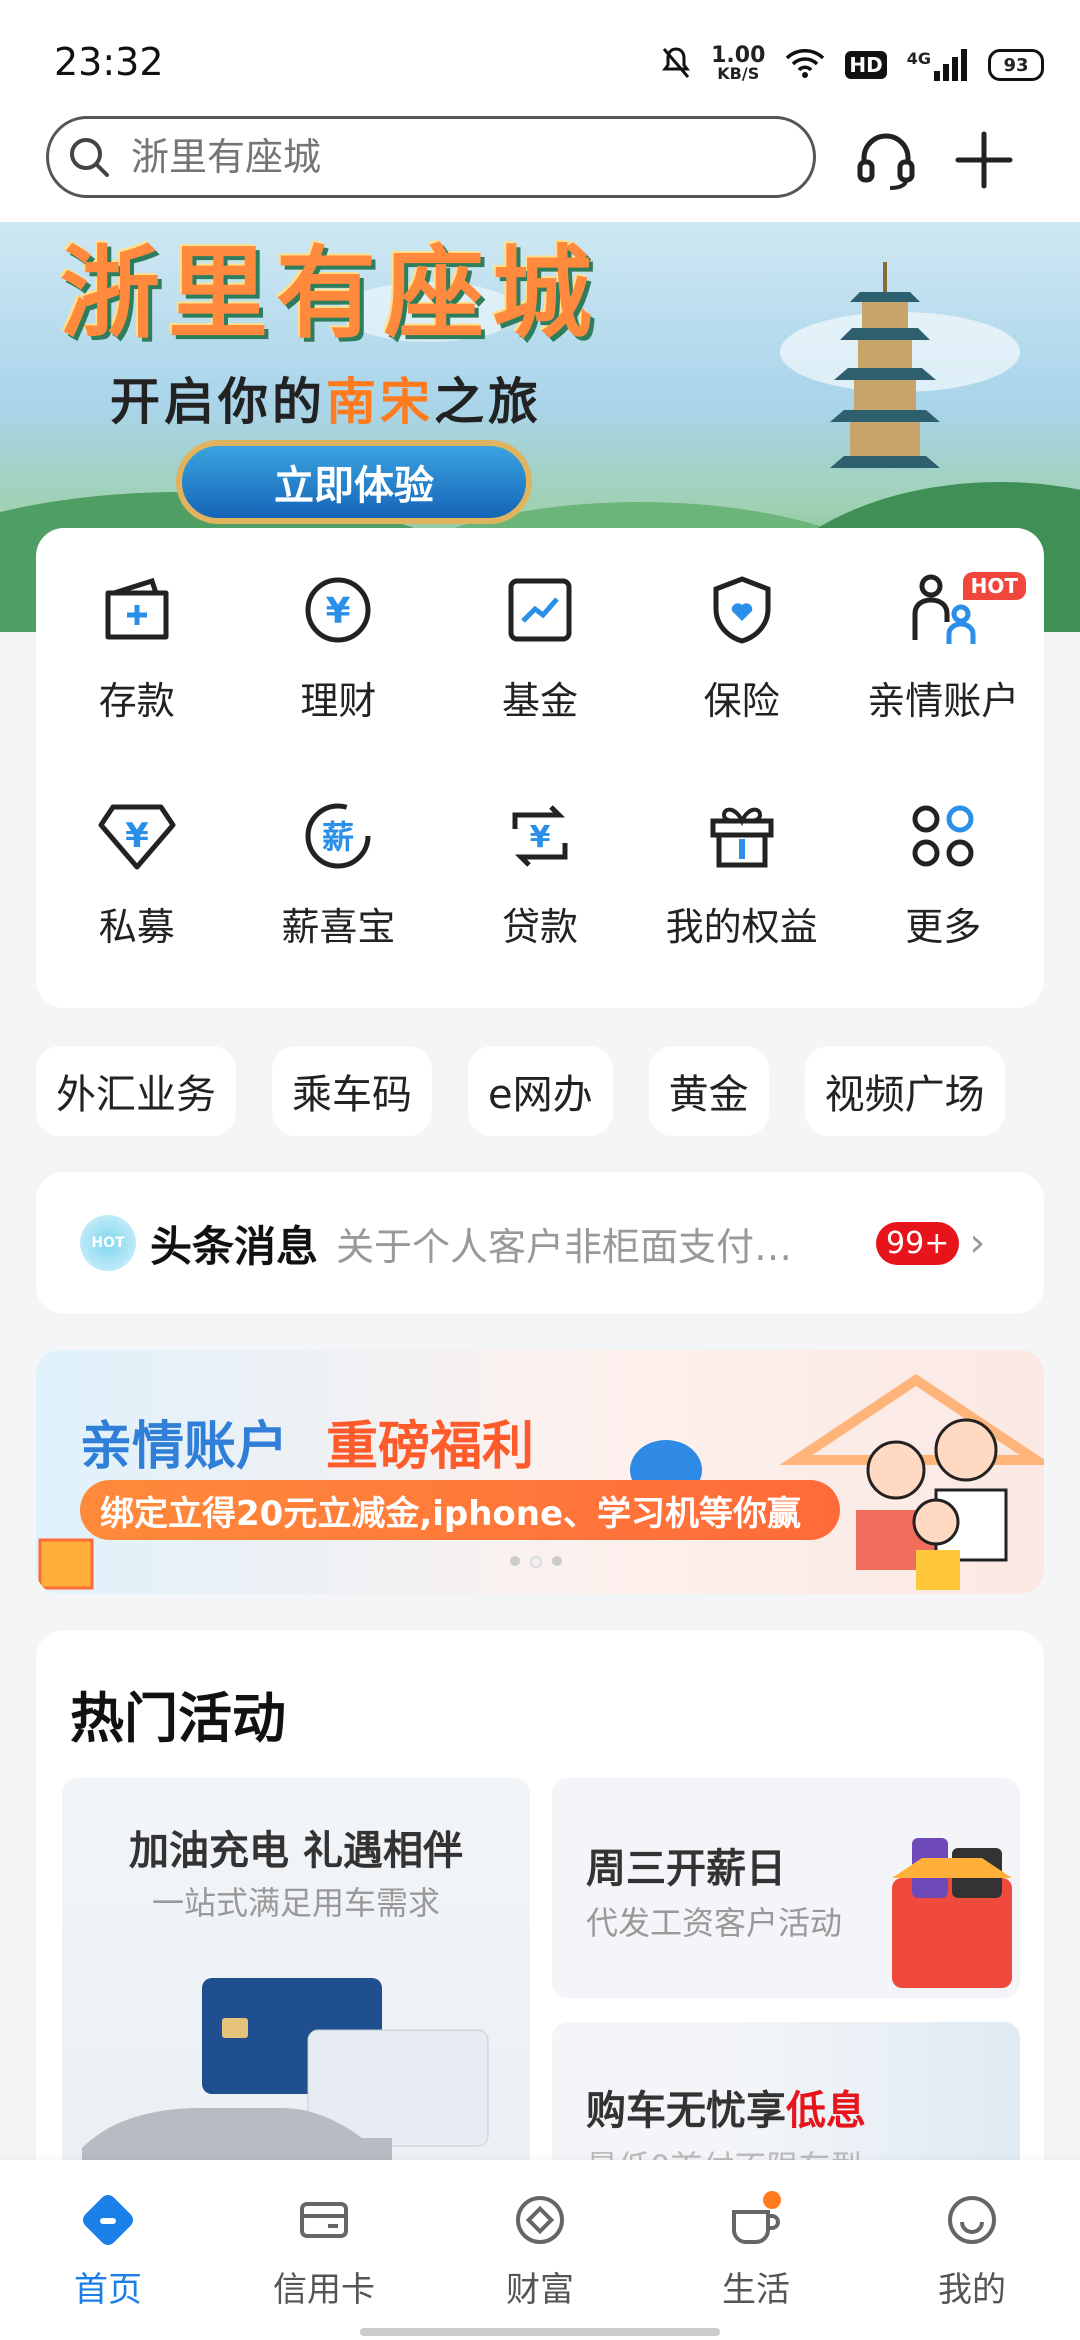 The image size is (1080, 2340). What do you see at coordinates (977, 1243) in the screenshot?
I see `chevron-right-icon: ›` at bounding box center [977, 1243].